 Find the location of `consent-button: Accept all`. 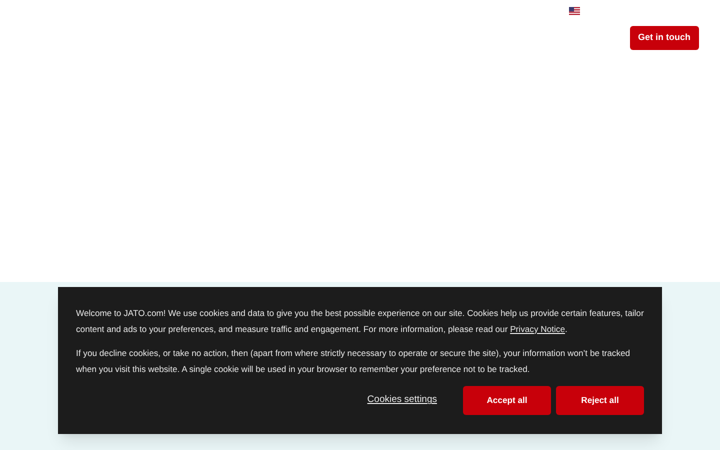

consent-button: Accept all is located at coordinates (507, 400).